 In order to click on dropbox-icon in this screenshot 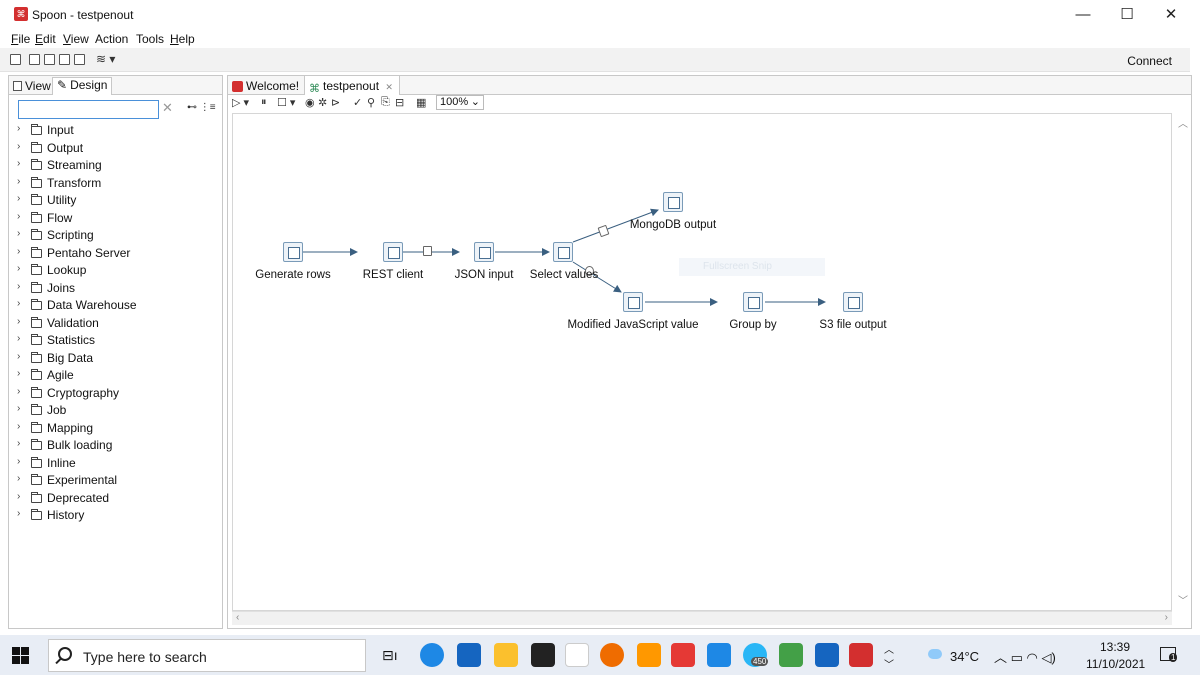, I will do `click(543, 655)`.